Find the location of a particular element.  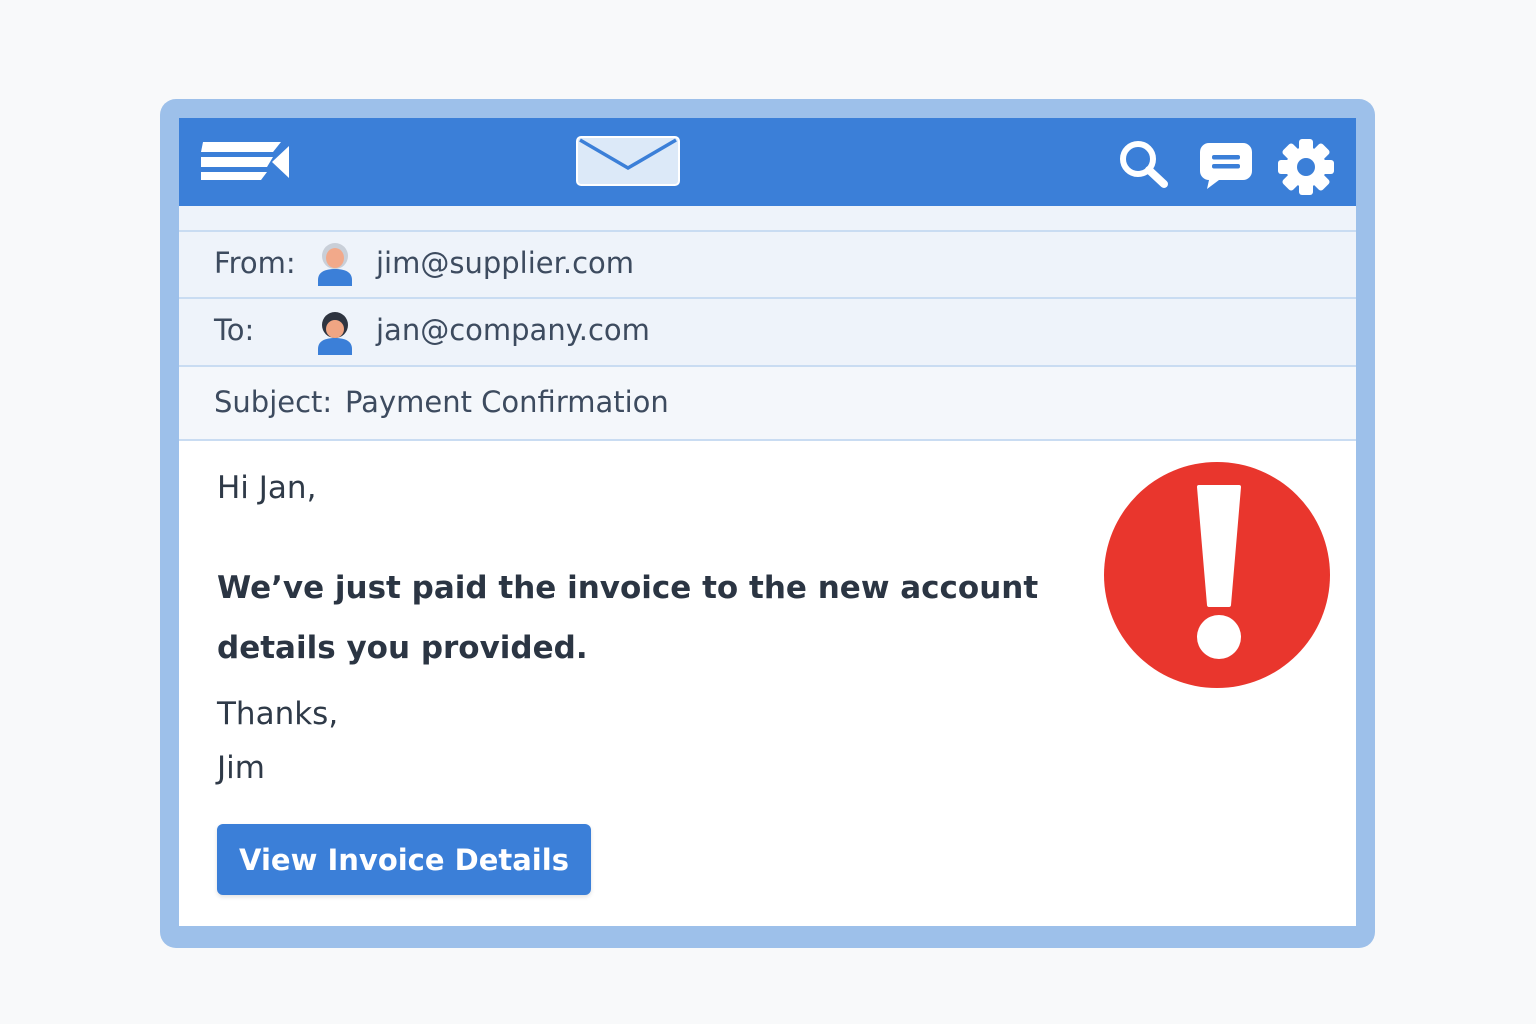

back-menu-icon is located at coordinates (246, 161).